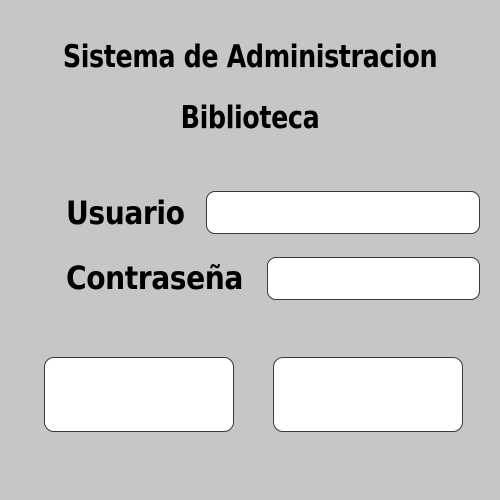 This screenshot has height=500, width=500. What do you see at coordinates (154, 278) in the screenshot?
I see `password-label: Contraseña` at bounding box center [154, 278].